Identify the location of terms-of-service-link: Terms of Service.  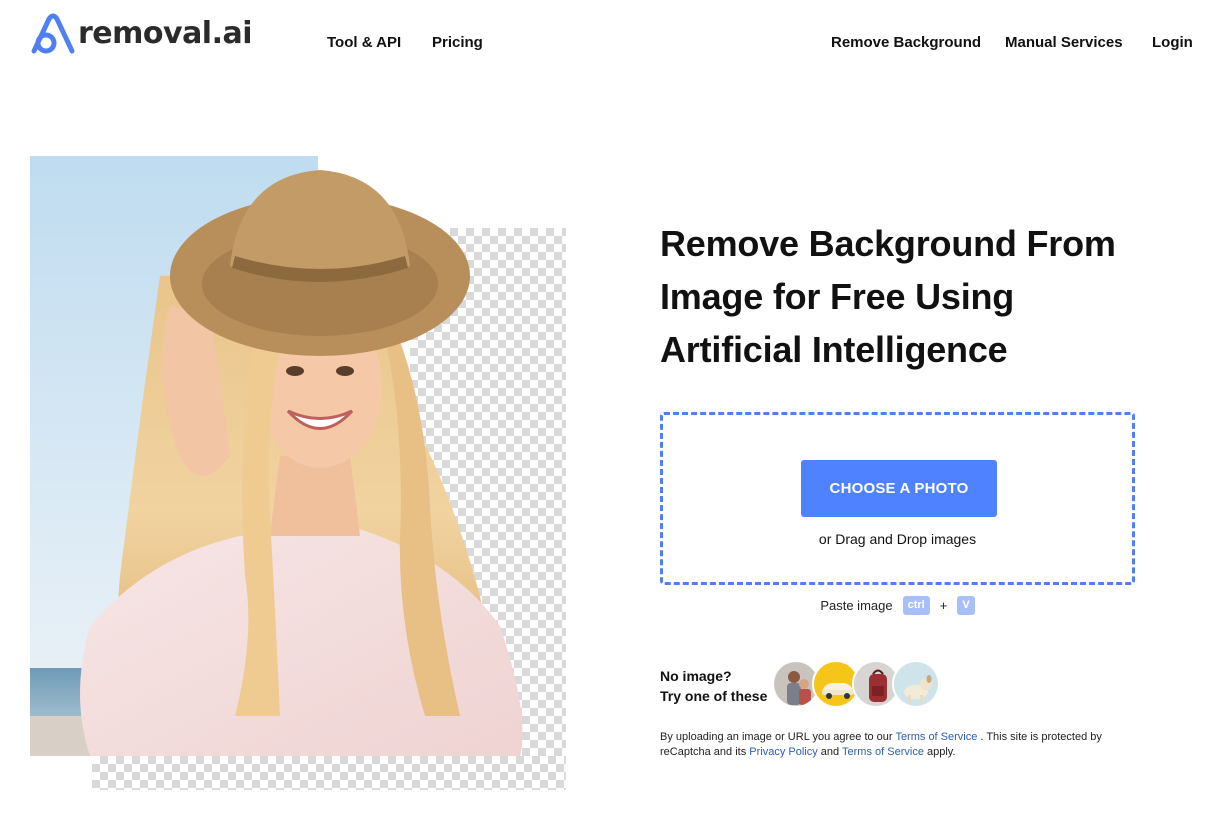
(936, 737).